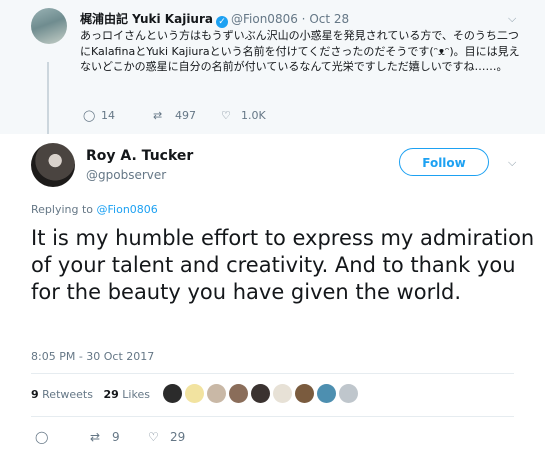 This screenshot has width=545, height=469. I want to click on retweets-count: 9, so click(35, 394).